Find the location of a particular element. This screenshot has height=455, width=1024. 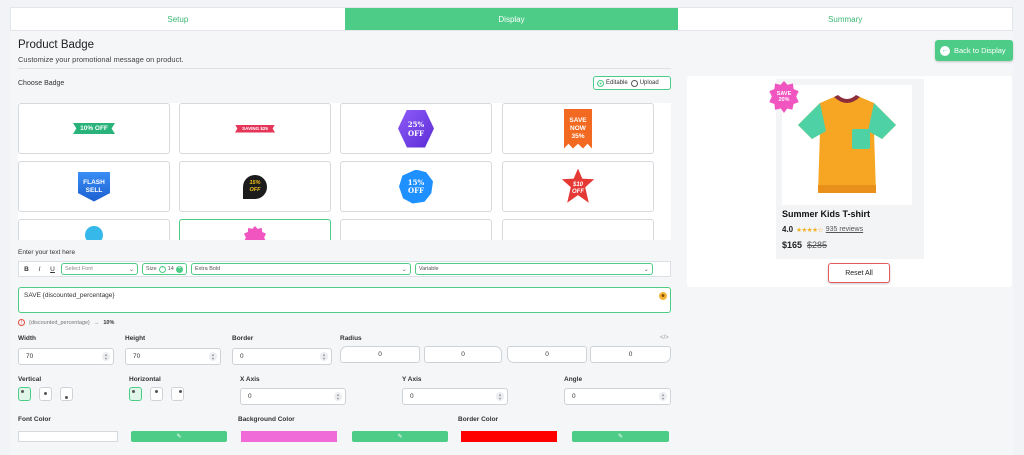

reviews-link: 935 reviews is located at coordinates (844, 229).